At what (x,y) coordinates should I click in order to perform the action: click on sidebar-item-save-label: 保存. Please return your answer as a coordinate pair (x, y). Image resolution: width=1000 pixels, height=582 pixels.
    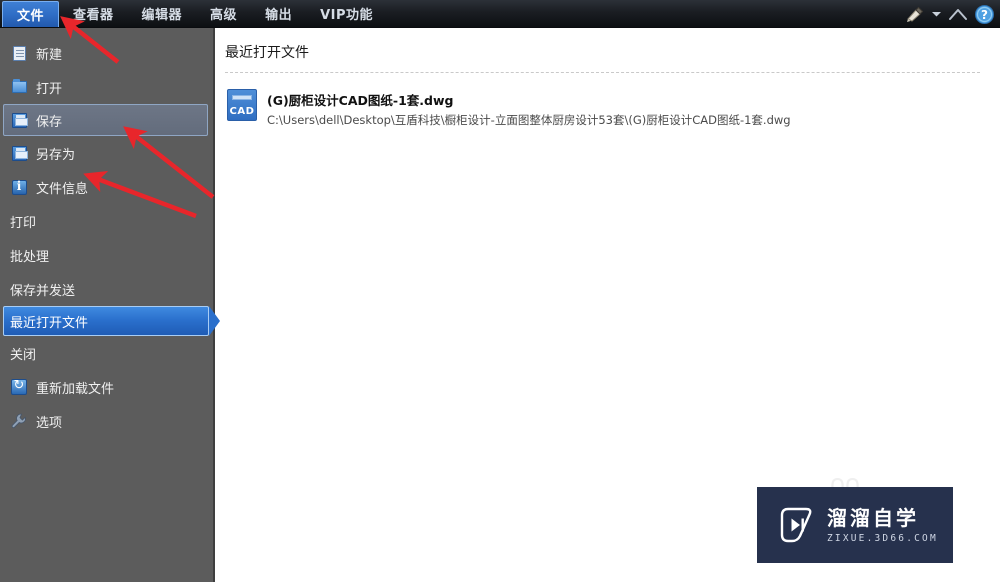
    Looking at the image, I should click on (49, 122).